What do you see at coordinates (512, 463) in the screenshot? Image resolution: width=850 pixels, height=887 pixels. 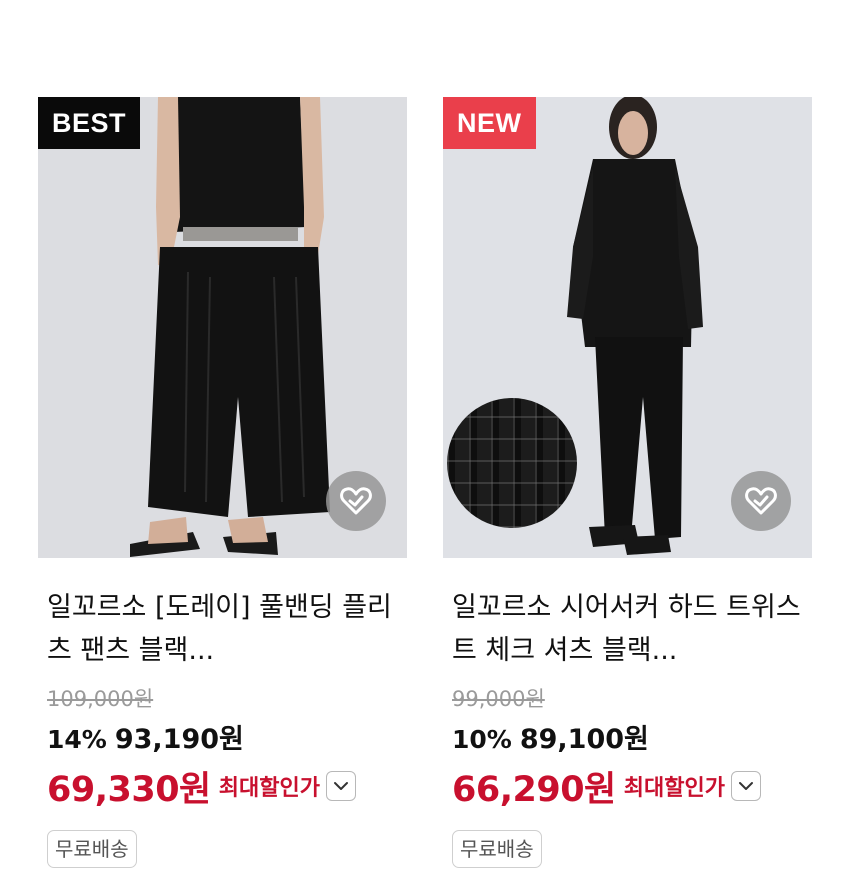 I see `fabric-swatch` at bounding box center [512, 463].